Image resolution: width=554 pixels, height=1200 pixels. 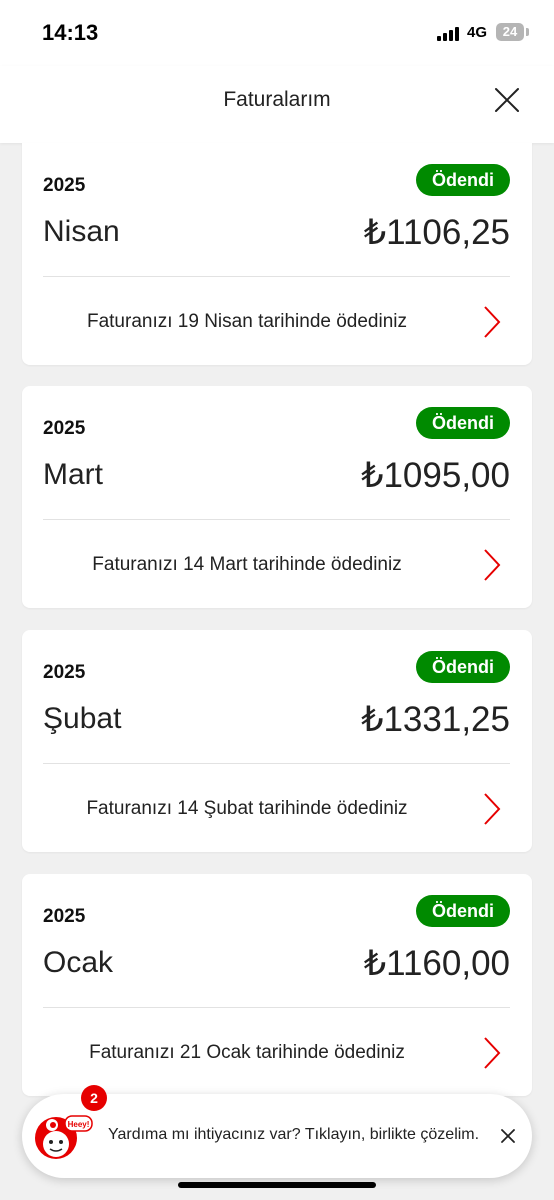 I want to click on page-title: Faturalarım, so click(x=277, y=99).